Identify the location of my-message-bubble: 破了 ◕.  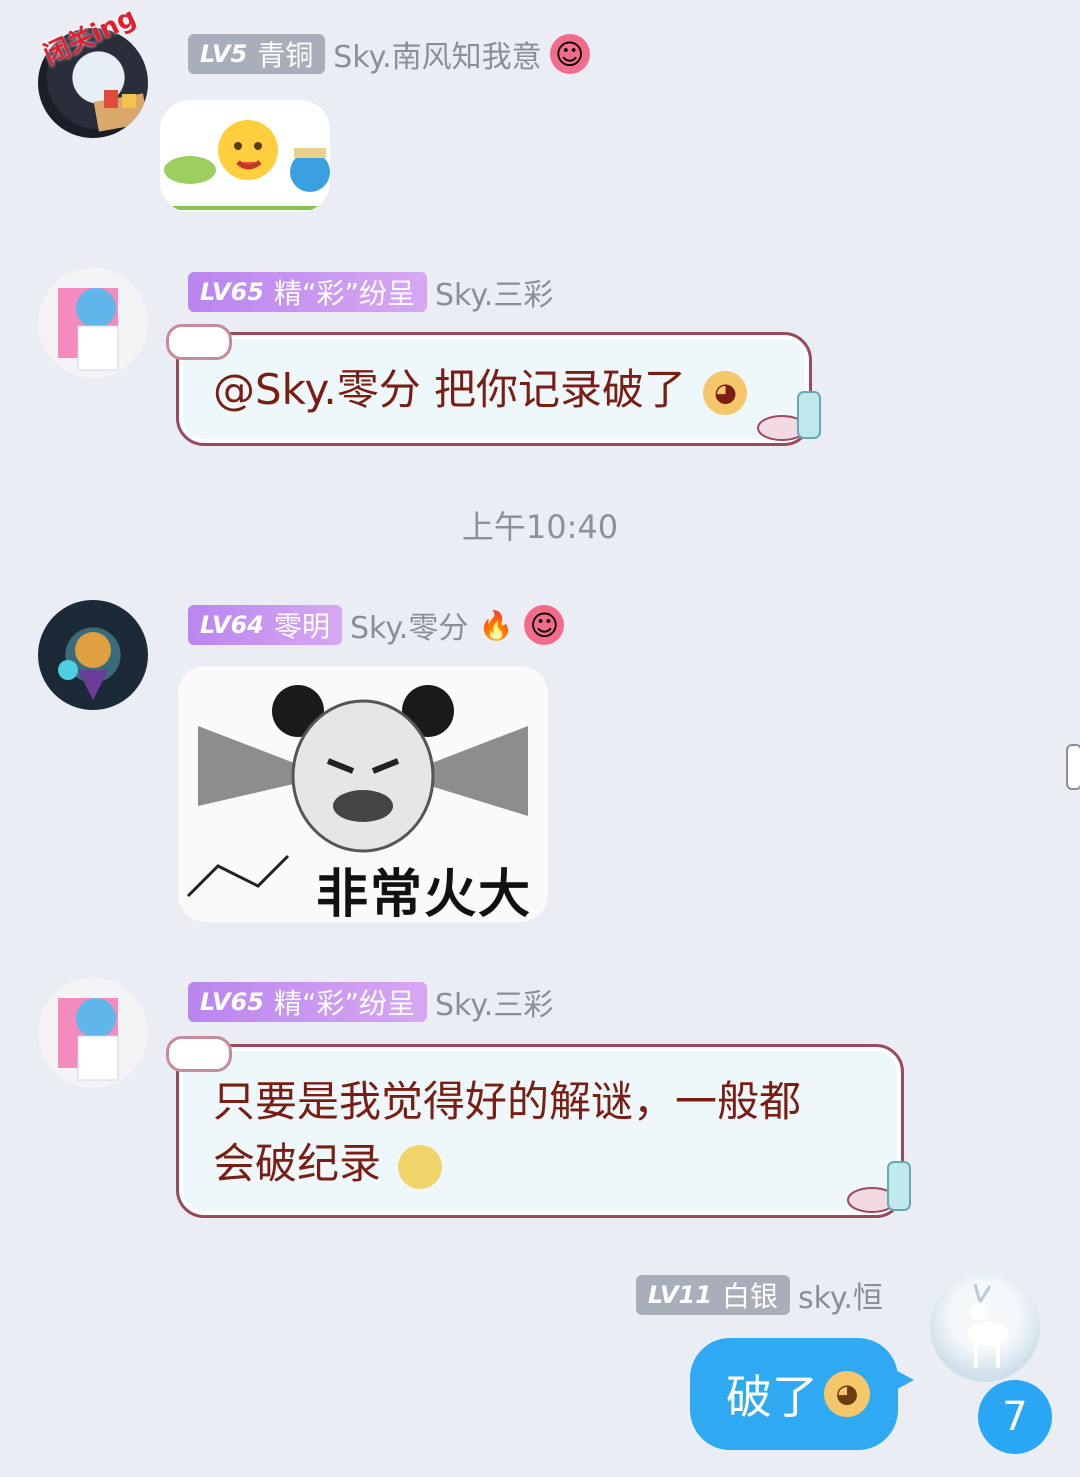
(794, 1394).